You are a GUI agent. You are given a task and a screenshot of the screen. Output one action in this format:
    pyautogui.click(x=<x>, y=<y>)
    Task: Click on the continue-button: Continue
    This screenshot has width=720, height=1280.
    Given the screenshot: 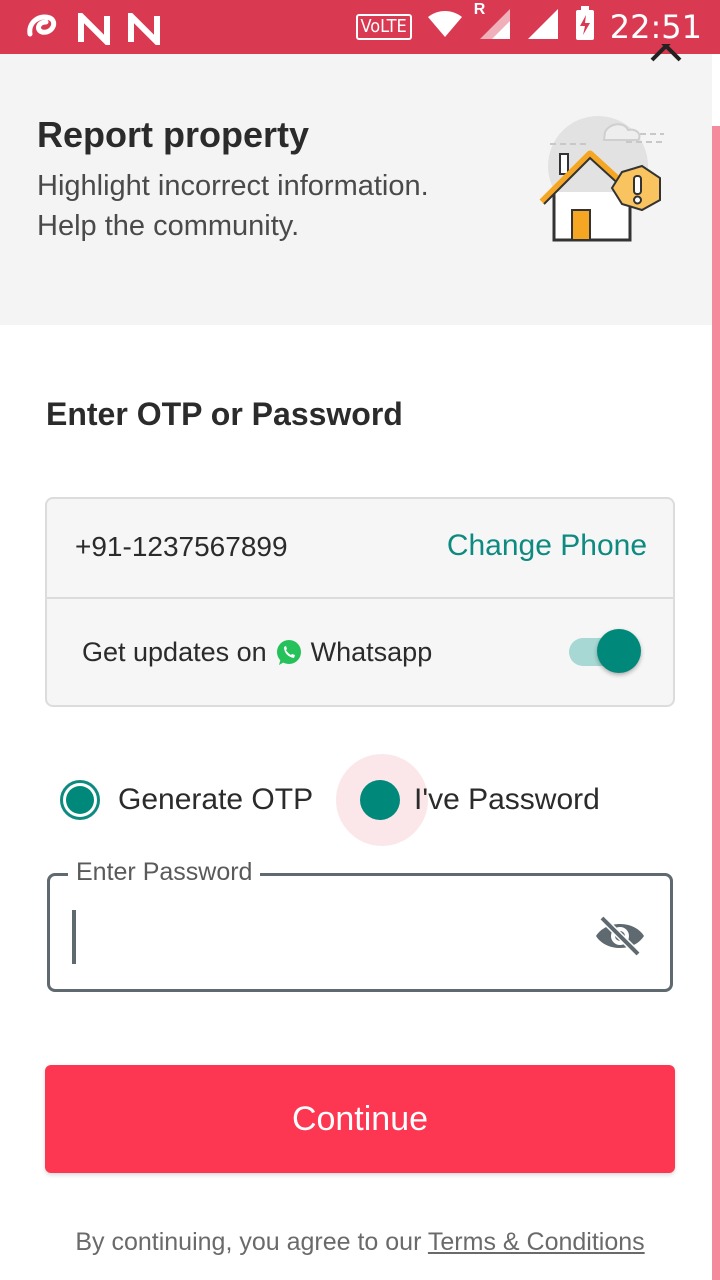 What is the action you would take?
    pyautogui.click(x=360, y=1119)
    